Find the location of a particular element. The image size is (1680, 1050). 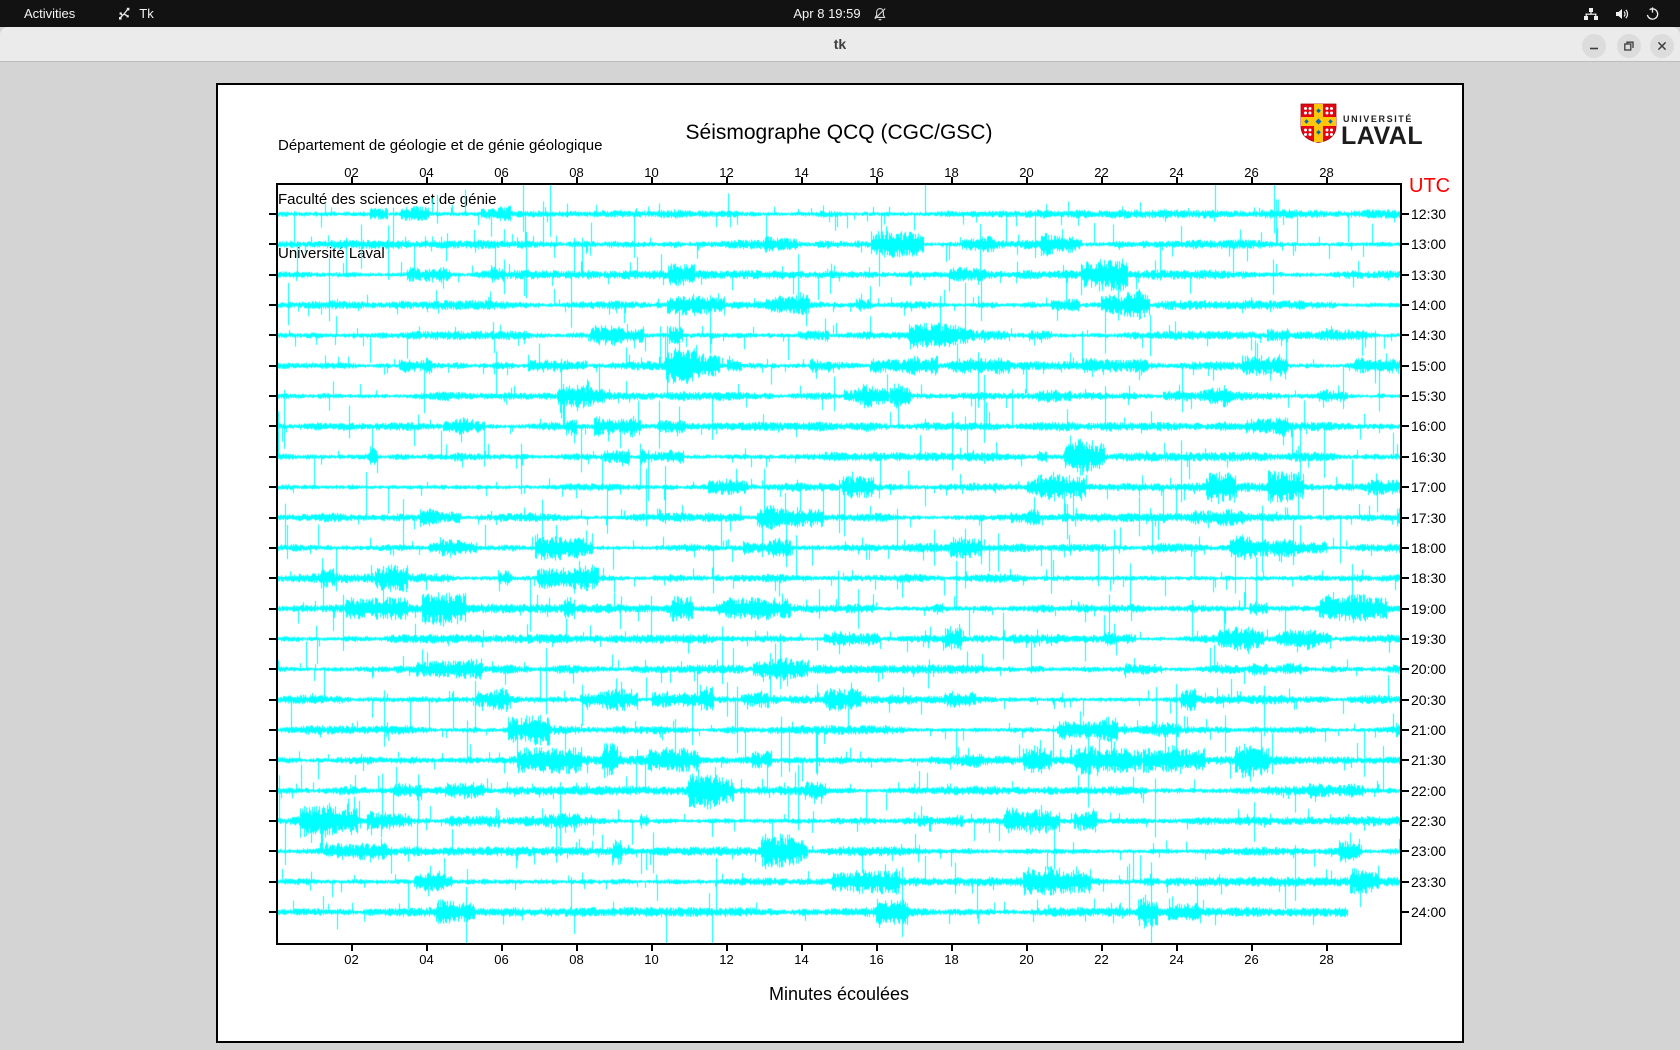

universite-laval-logo: UNIVERSITÉ LAVAL is located at coordinates (1365, 125).